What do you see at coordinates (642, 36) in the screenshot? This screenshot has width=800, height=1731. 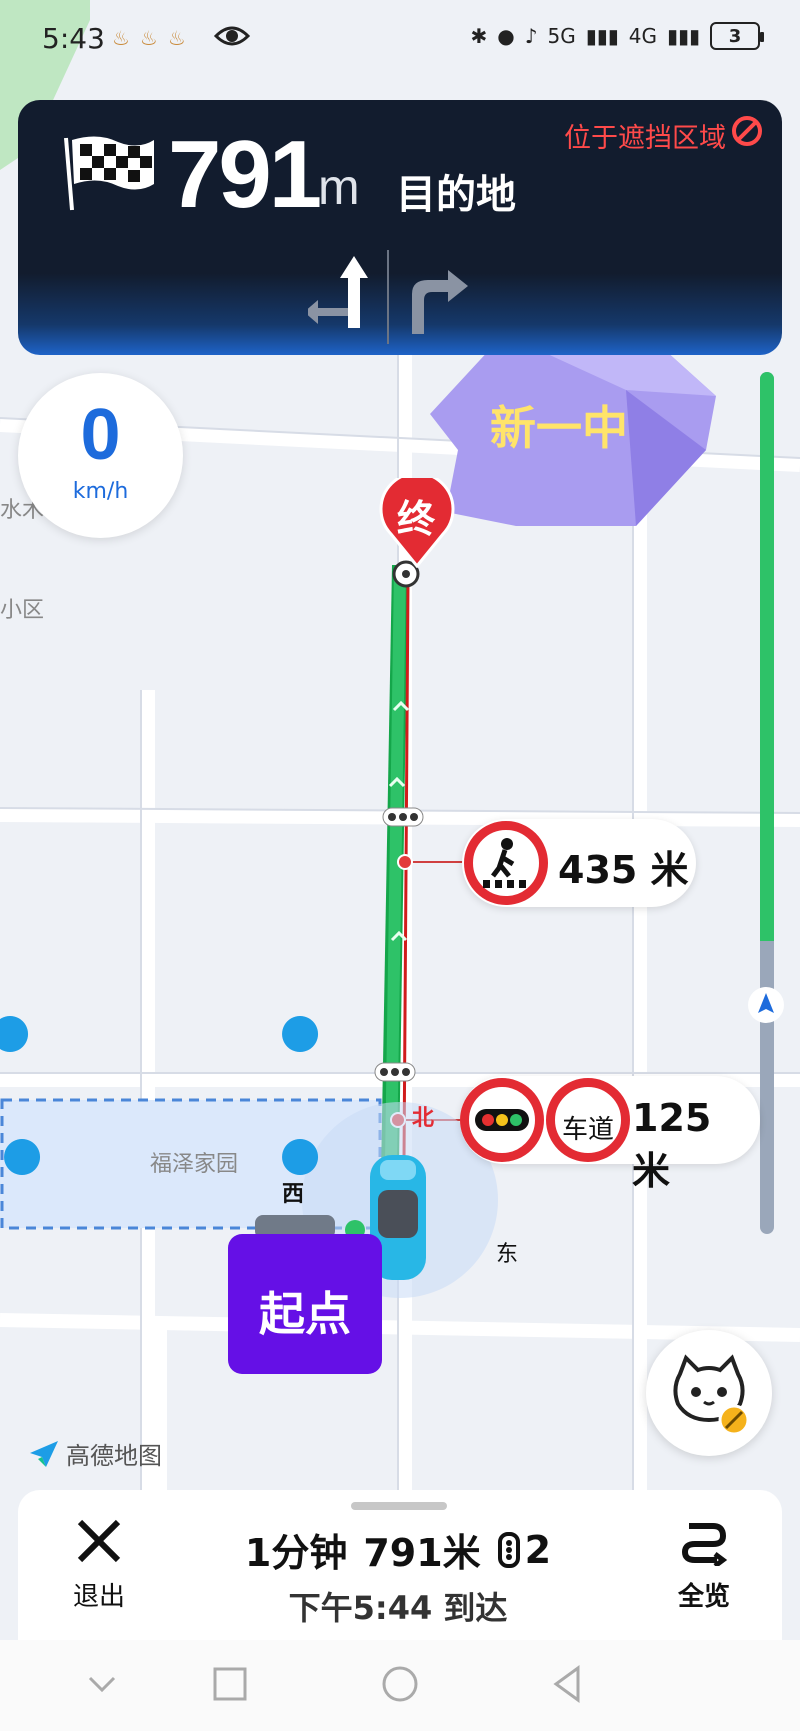 I see `network-4g: 4G` at bounding box center [642, 36].